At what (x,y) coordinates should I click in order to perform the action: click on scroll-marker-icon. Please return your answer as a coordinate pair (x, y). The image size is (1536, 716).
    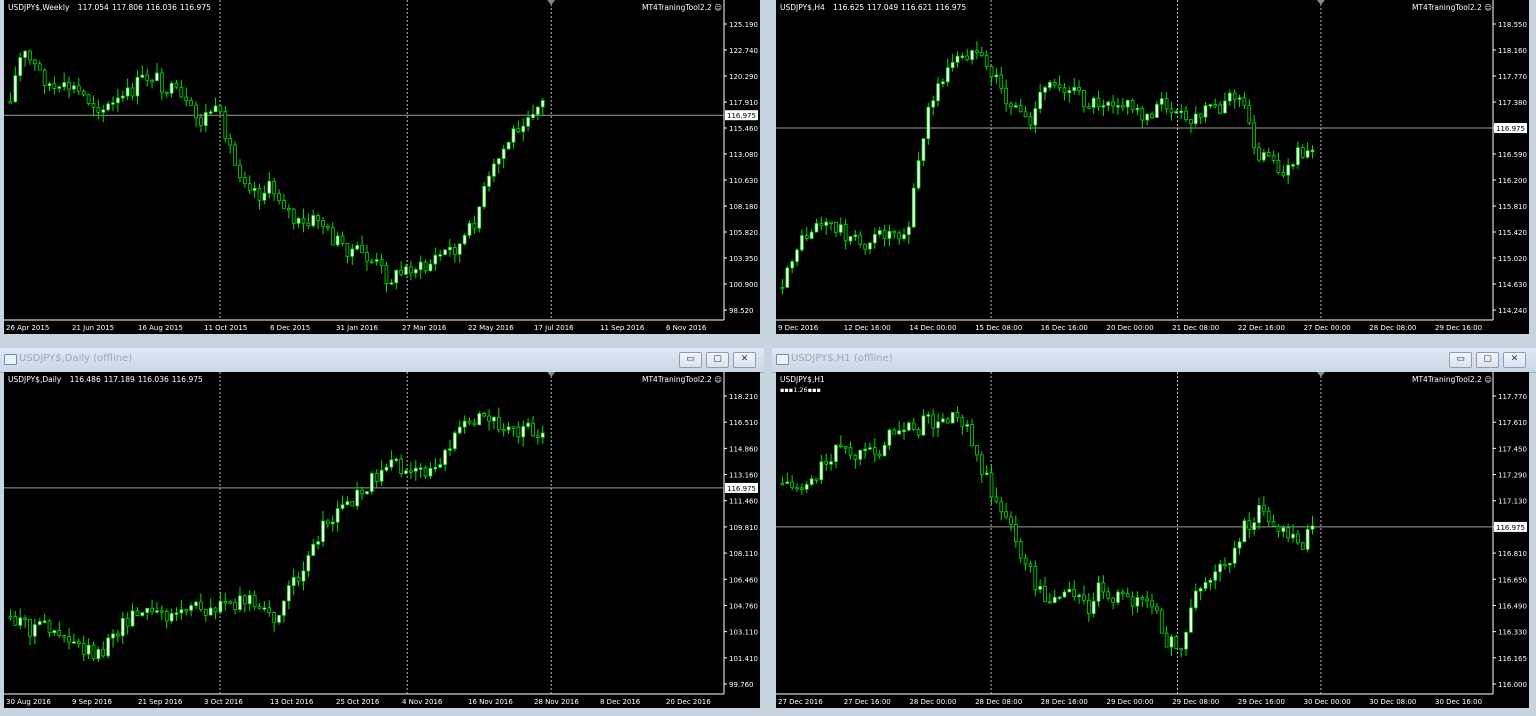
    Looking at the image, I should click on (1320, 2).